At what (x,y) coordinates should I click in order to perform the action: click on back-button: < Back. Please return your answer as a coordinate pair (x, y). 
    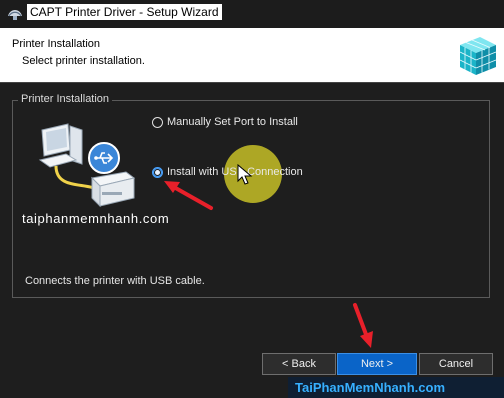
    Looking at the image, I should click on (299, 364).